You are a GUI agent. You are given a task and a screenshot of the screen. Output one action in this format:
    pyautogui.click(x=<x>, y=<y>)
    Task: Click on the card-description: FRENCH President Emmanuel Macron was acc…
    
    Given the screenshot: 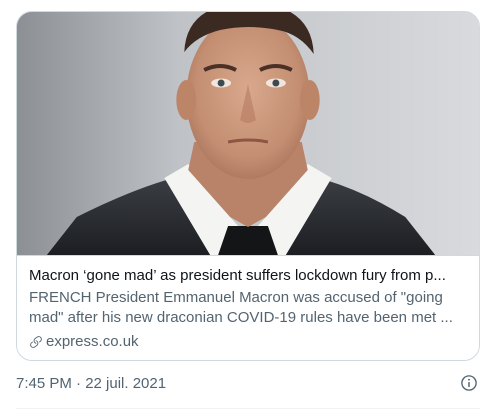 What is the action you would take?
    pyautogui.click(x=241, y=307)
    